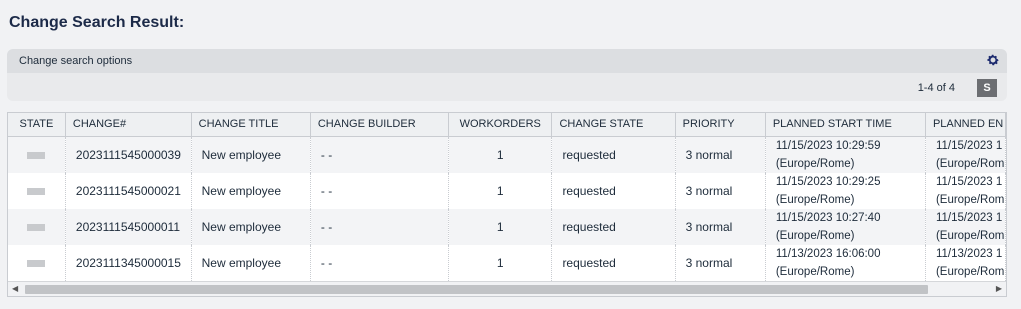  I want to click on horizontal-scrollbar: ◀ ▶, so click(507, 288).